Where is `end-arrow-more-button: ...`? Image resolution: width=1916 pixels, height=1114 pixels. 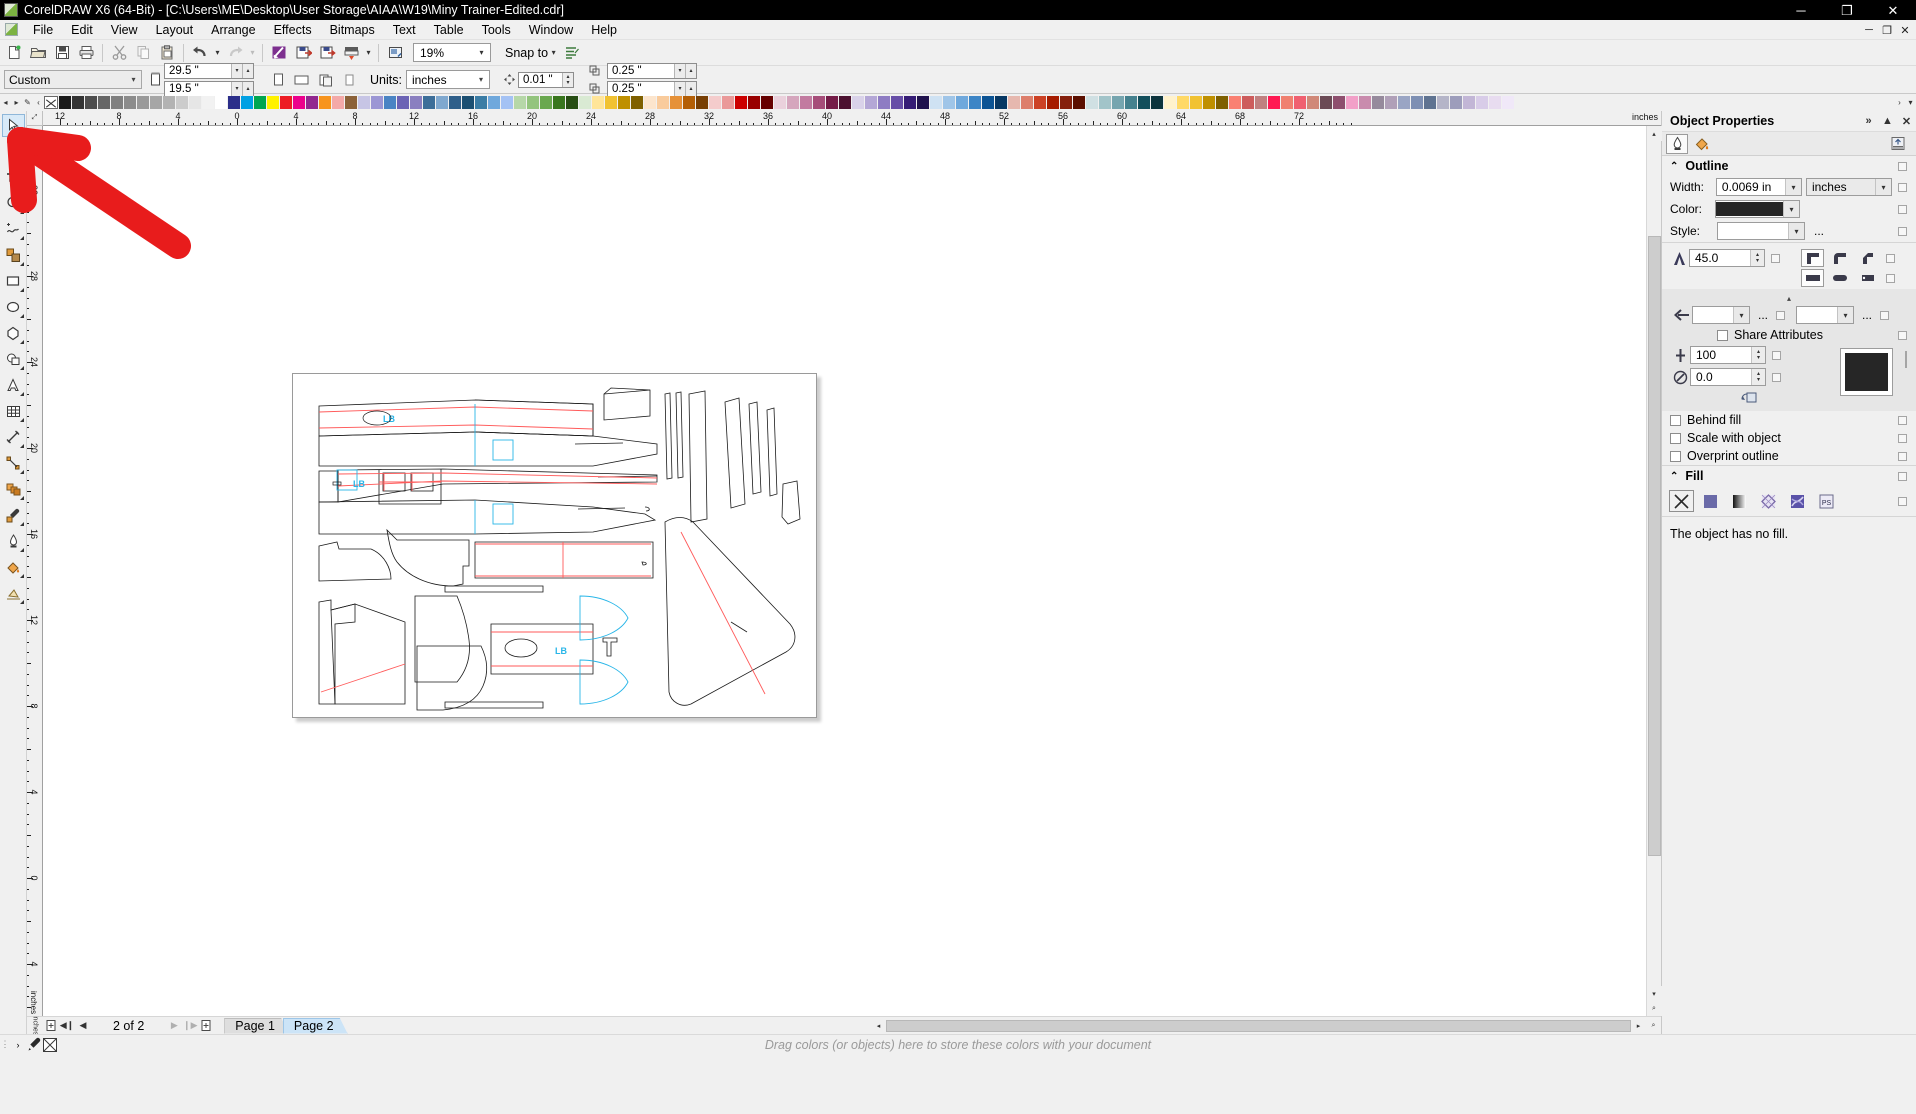
end-arrow-more-button: ... is located at coordinates (1867, 315).